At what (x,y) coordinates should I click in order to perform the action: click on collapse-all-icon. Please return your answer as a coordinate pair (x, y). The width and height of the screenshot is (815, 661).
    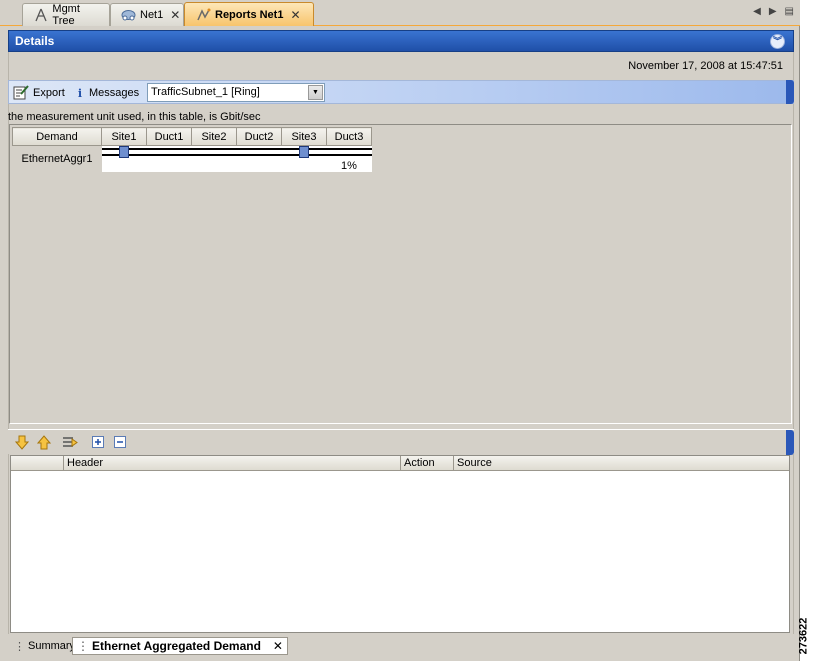
    Looking at the image, I should click on (120, 442).